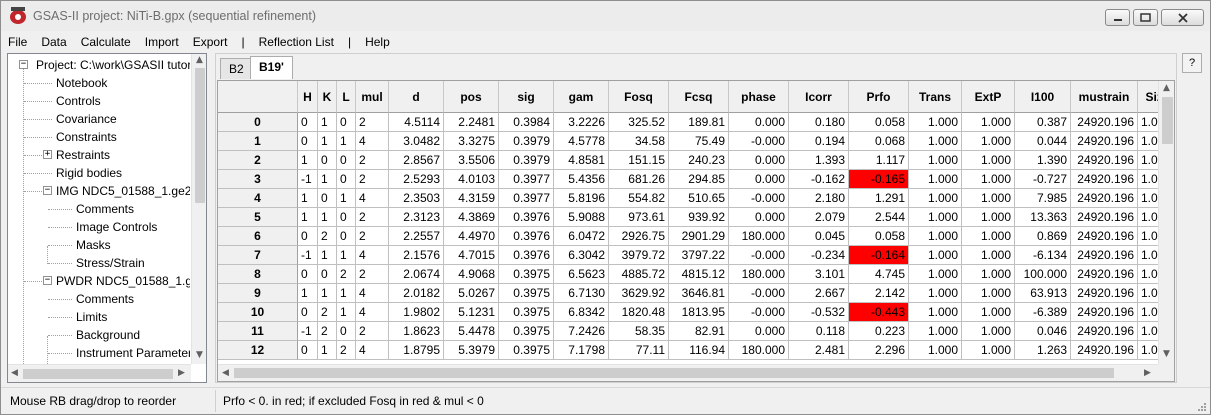  What do you see at coordinates (699, 217) in the screenshot?
I see `table-cell: 939.92` at bounding box center [699, 217].